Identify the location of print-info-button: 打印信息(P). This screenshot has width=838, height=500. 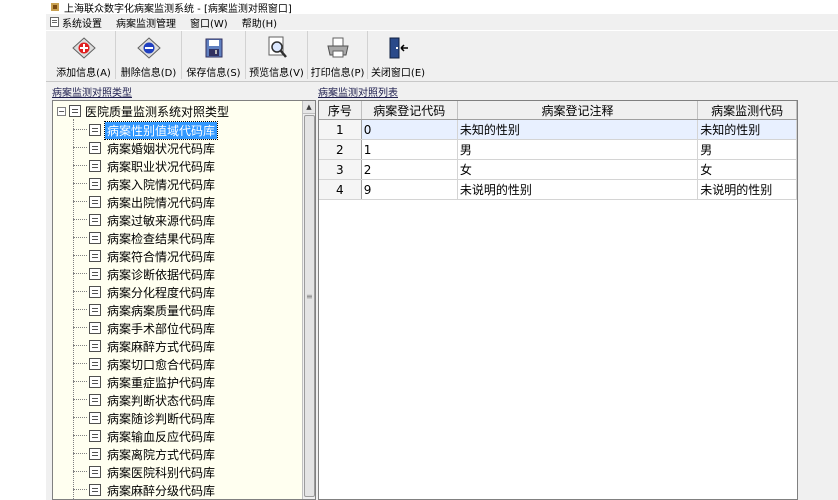
(338, 55).